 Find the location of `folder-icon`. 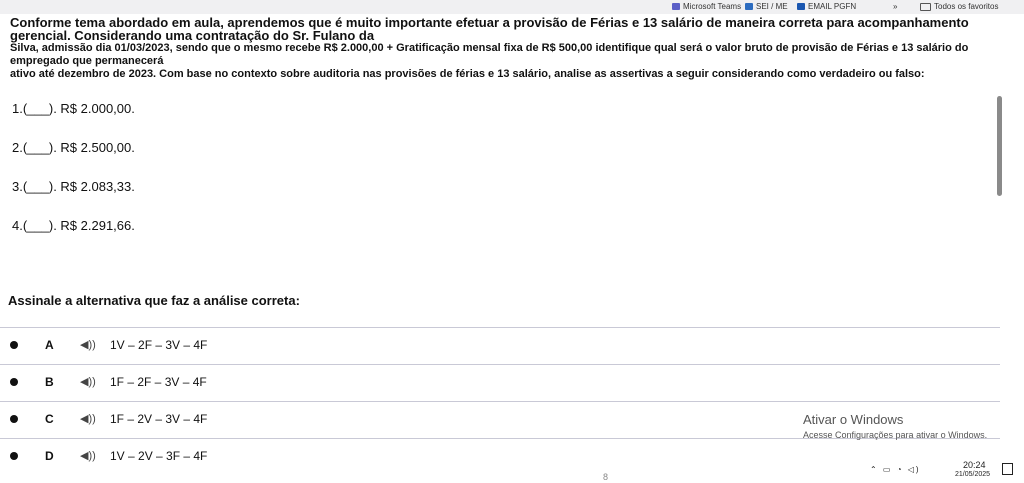

folder-icon is located at coordinates (925, 6).